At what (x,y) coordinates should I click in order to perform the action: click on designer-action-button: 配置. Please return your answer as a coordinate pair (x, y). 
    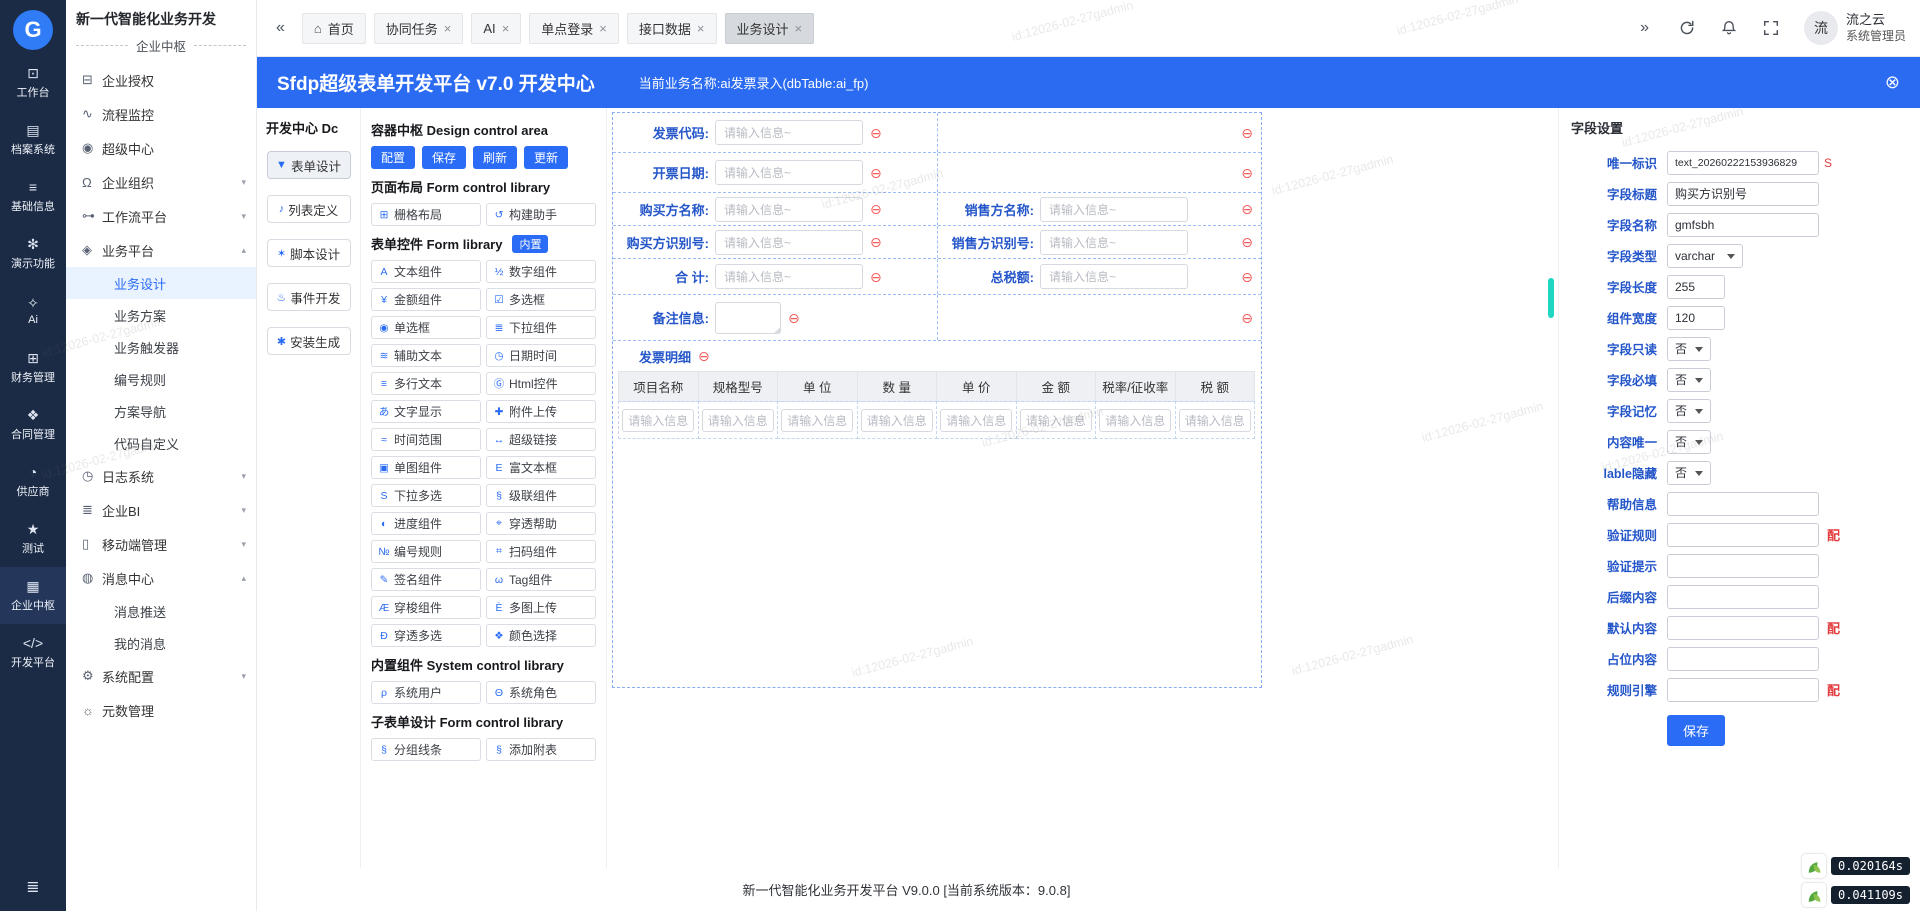
    Looking at the image, I should click on (393, 157).